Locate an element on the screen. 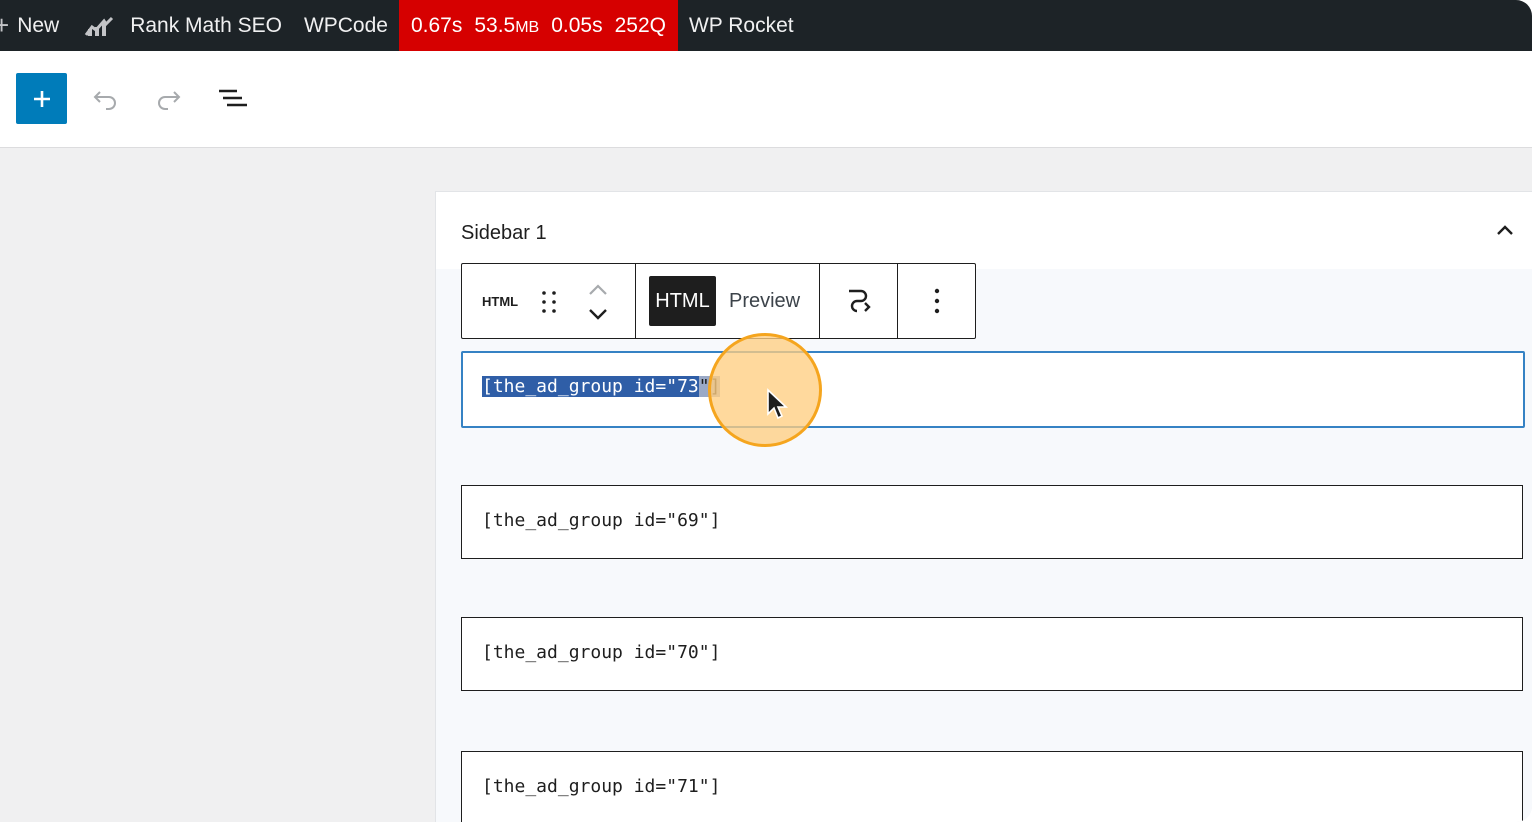 This screenshot has width=1532, height=822. cursor-highlight is located at coordinates (765, 390).